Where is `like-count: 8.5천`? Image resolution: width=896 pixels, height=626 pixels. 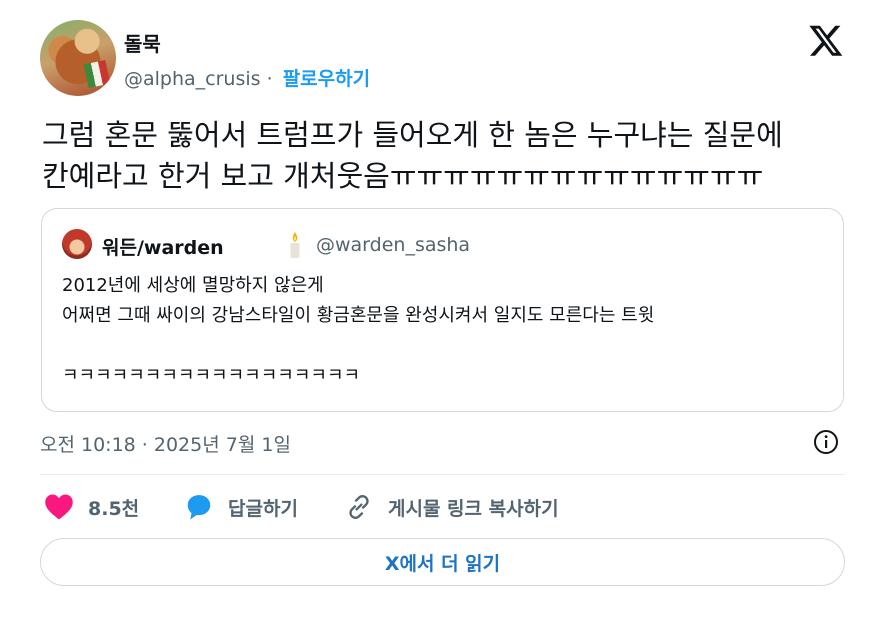 like-count: 8.5천 is located at coordinates (114, 508).